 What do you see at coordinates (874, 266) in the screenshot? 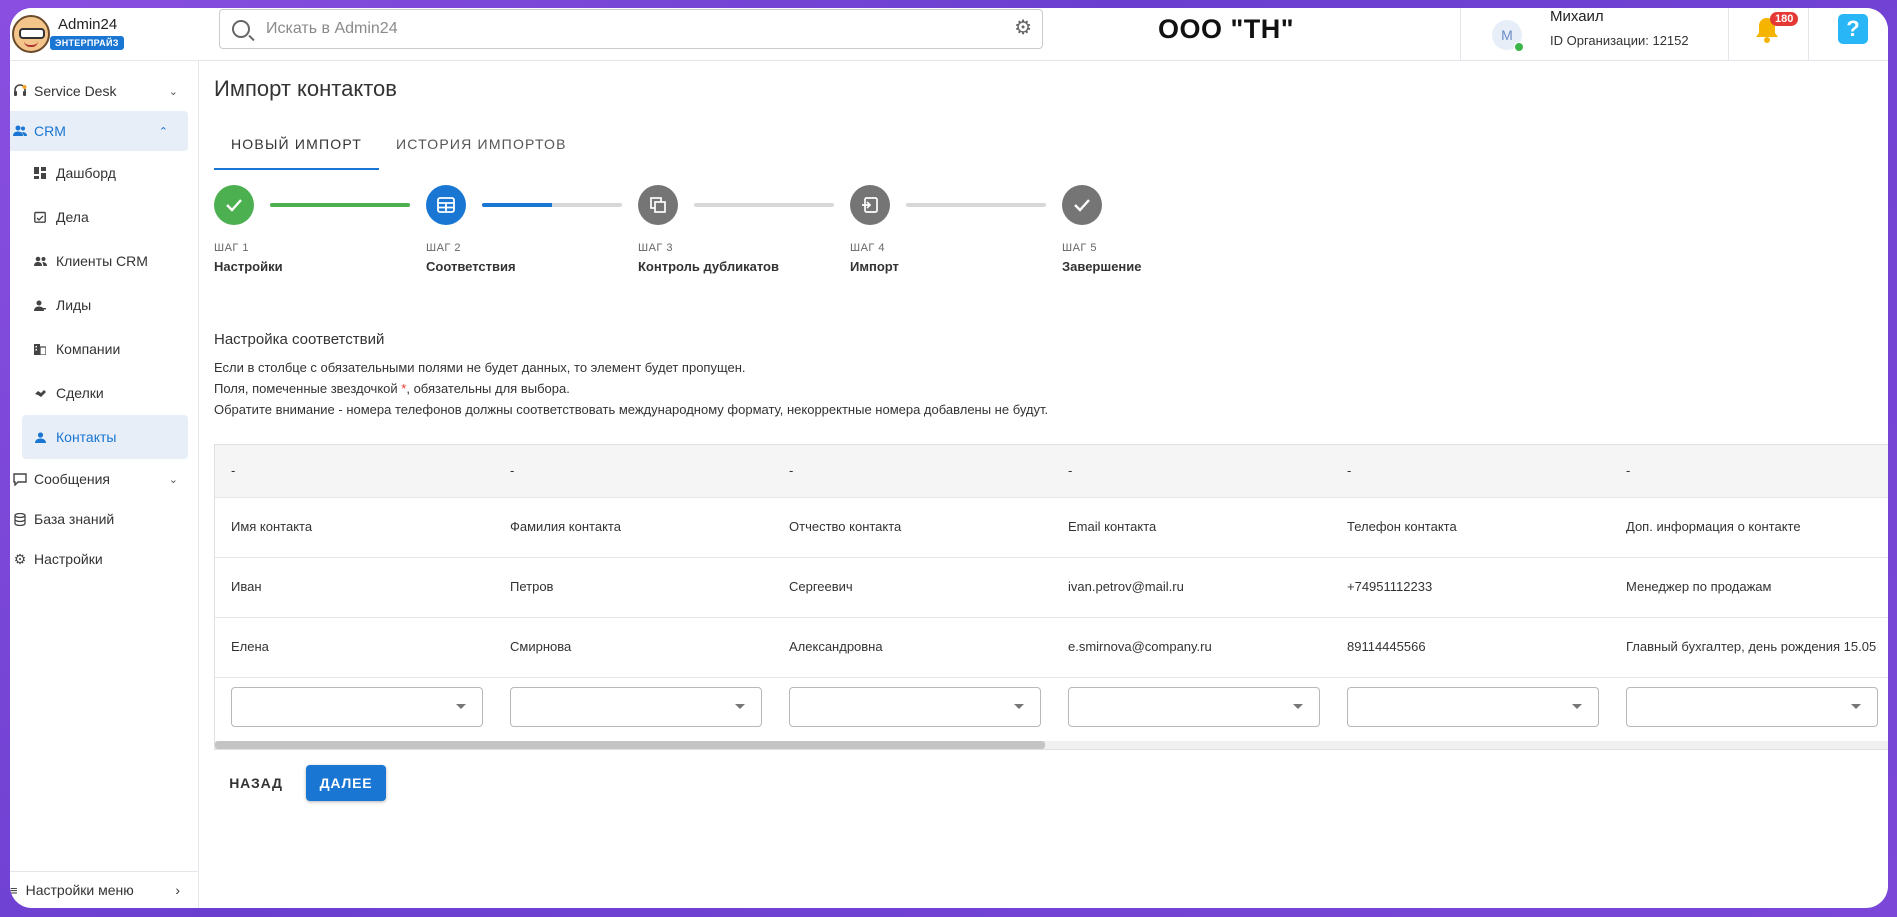
I see `step-label: Импорт` at bounding box center [874, 266].